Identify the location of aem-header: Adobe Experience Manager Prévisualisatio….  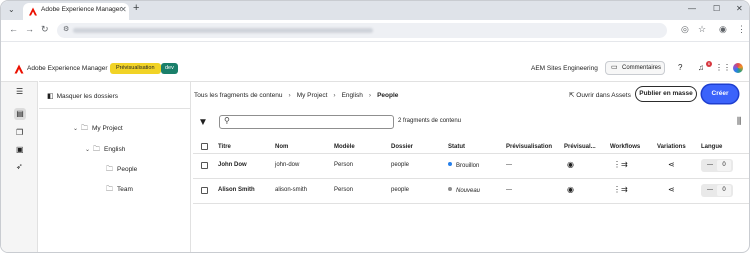
(375, 70).